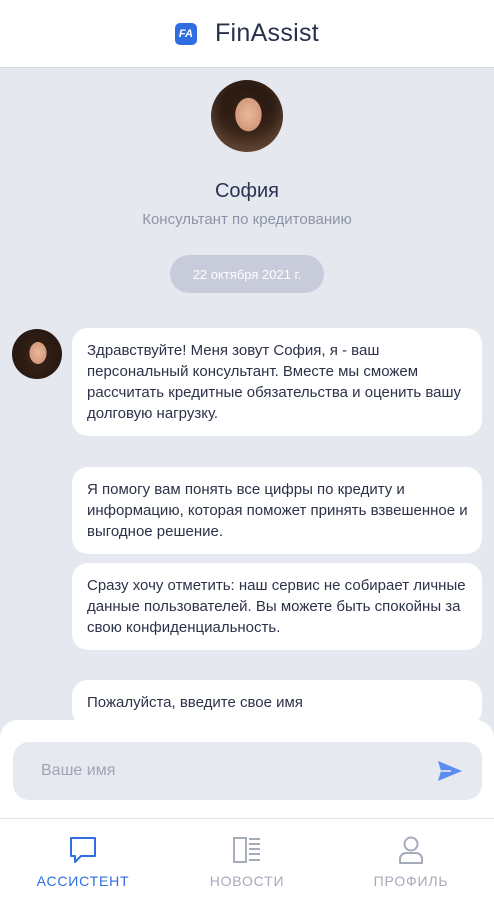 The height and width of the screenshot is (900, 494). What do you see at coordinates (185, 34) in the screenshot?
I see `app-logo: FA` at bounding box center [185, 34].